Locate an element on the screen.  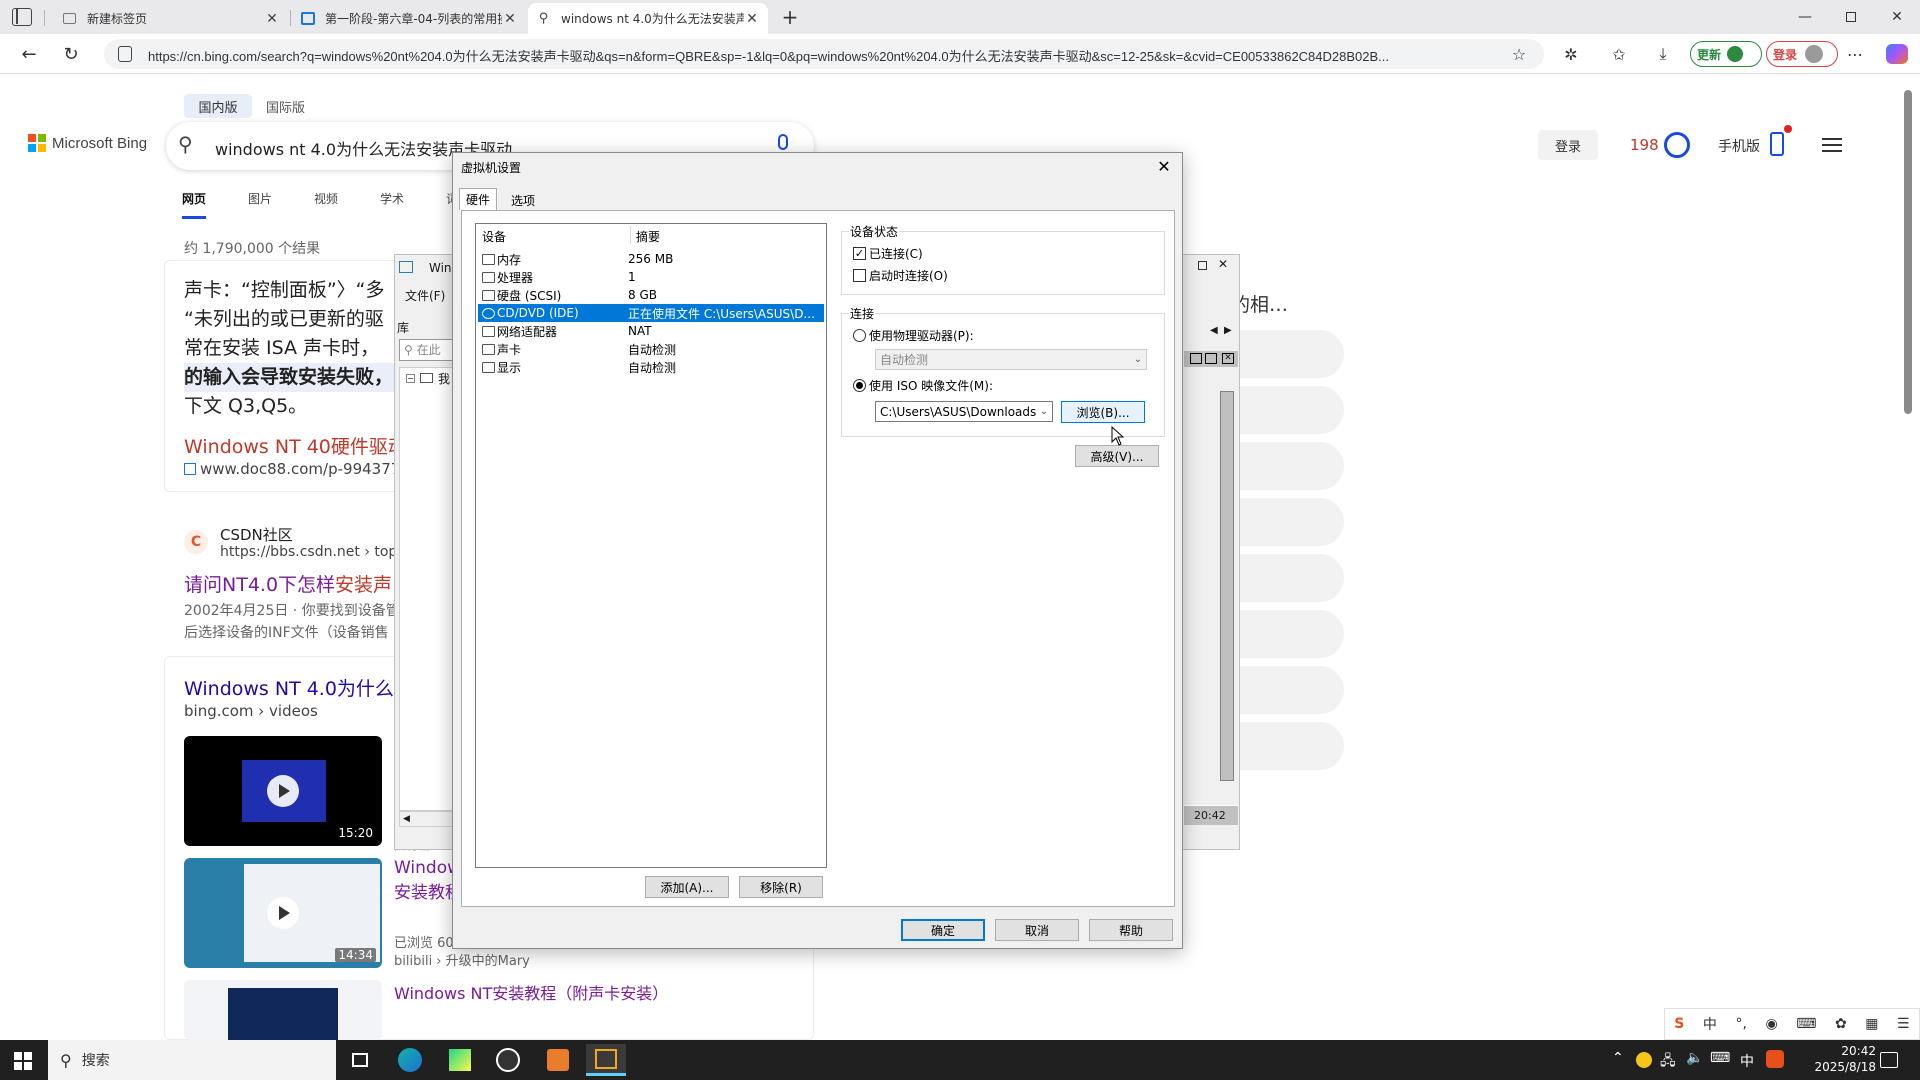
use-physical-drive-radio: 使用物理驱动器(P): is located at coordinates (913, 335).